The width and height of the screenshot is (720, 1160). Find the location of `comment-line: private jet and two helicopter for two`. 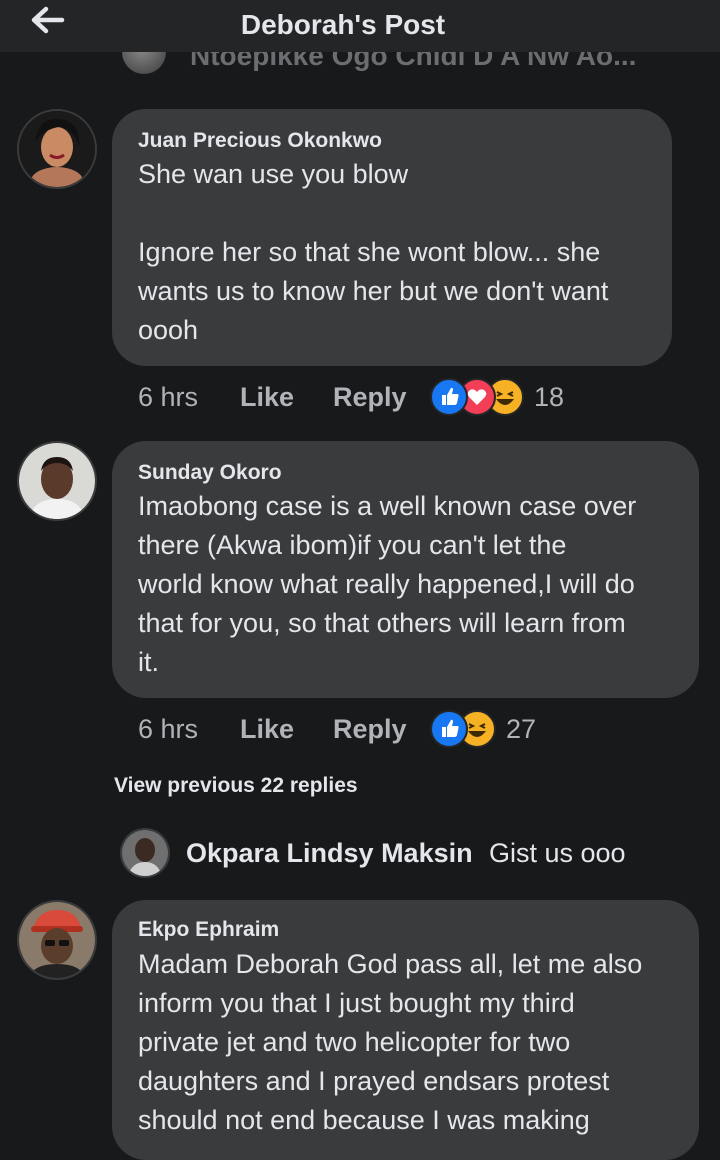

comment-line: private jet and two helicopter for two is located at coordinates (354, 1042).